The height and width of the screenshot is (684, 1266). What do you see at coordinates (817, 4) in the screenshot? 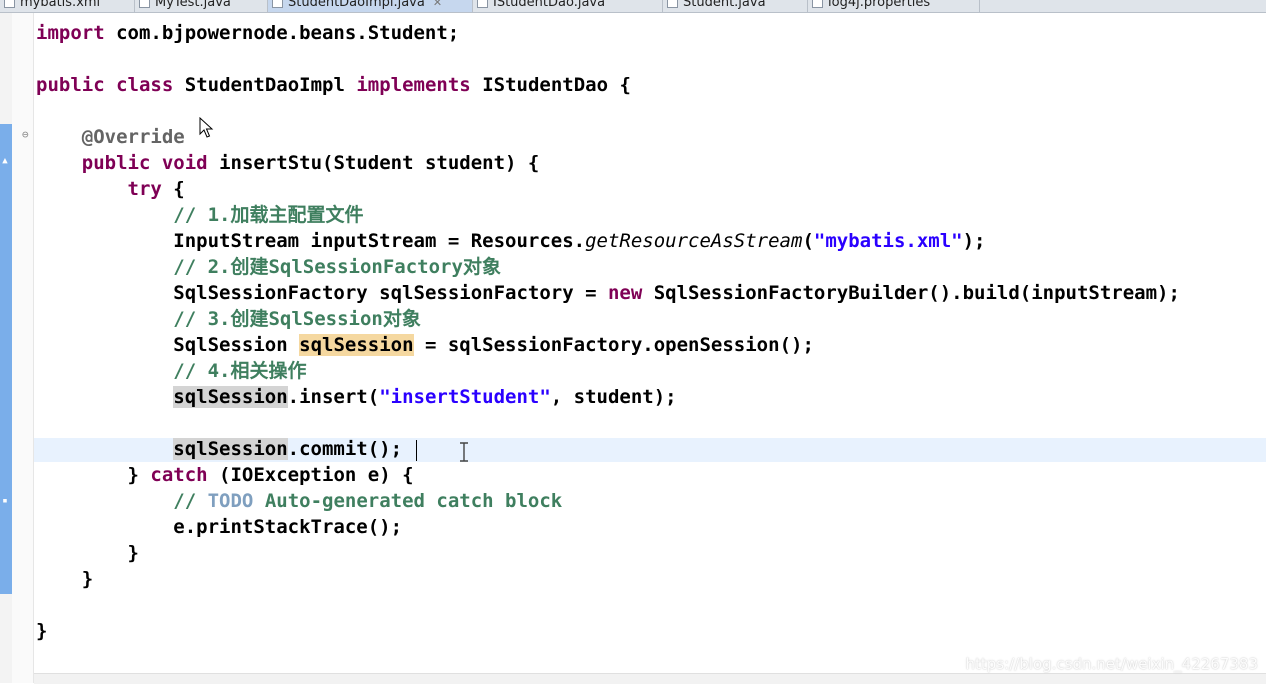
I see `properties-file-icon` at bounding box center [817, 4].